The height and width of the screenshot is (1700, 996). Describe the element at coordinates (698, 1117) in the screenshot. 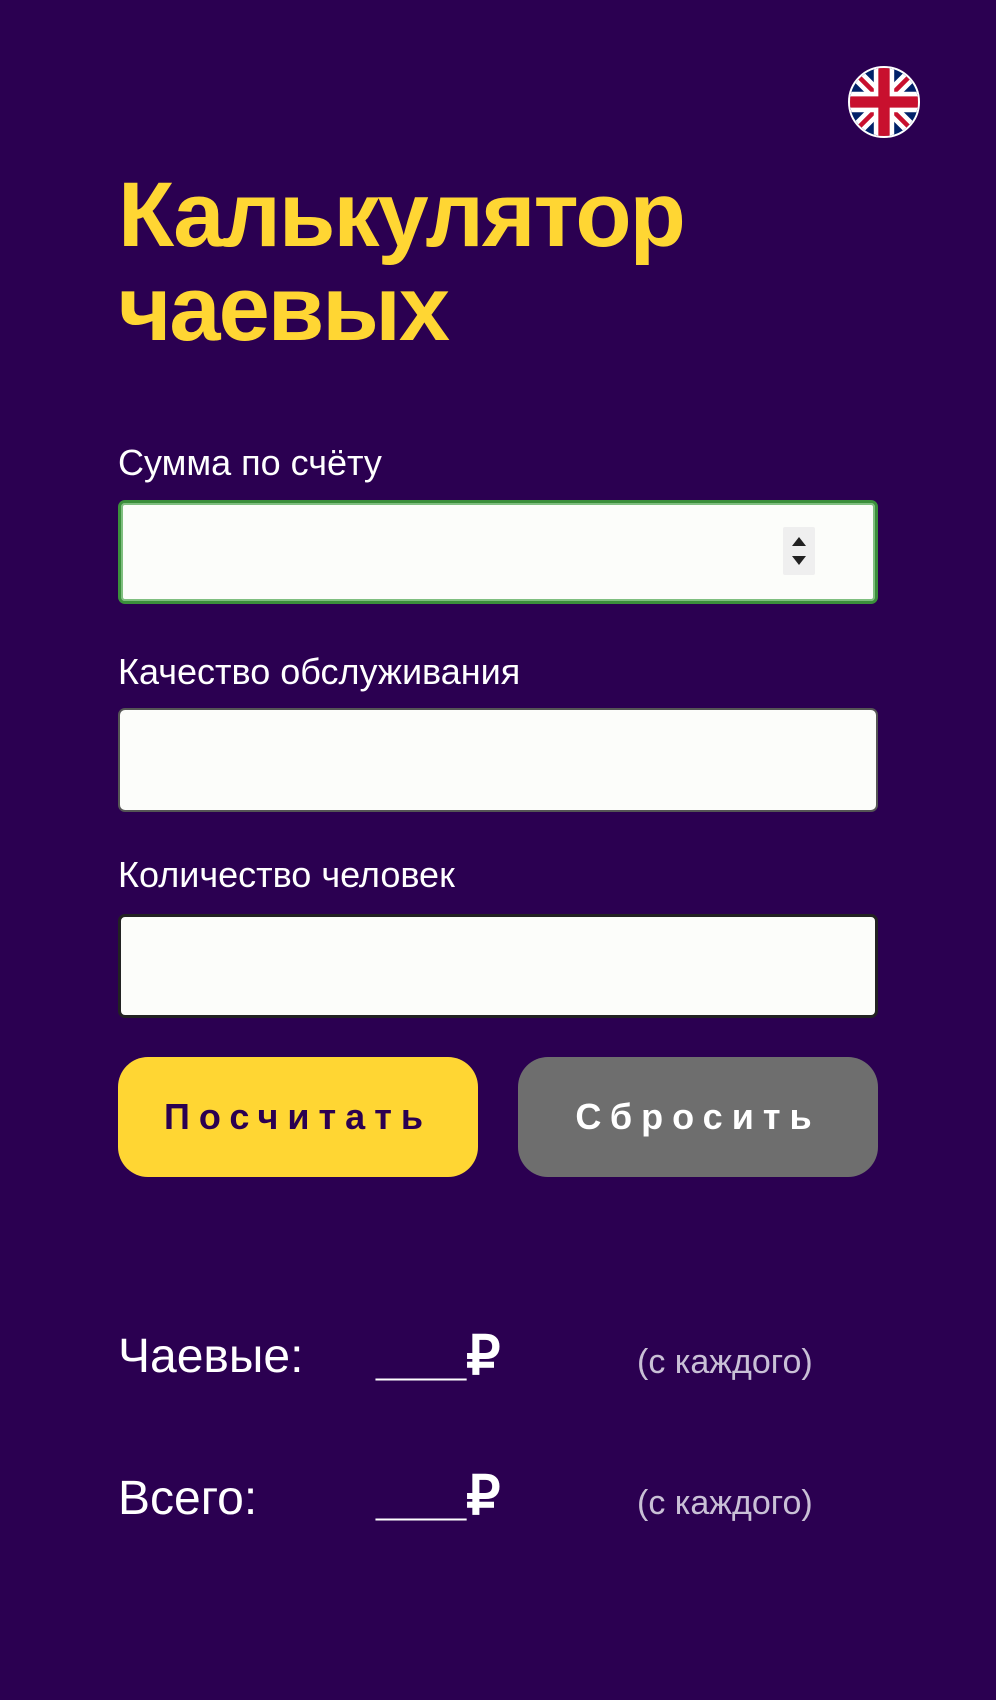

I see `reset-button: Сбросить` at that location.